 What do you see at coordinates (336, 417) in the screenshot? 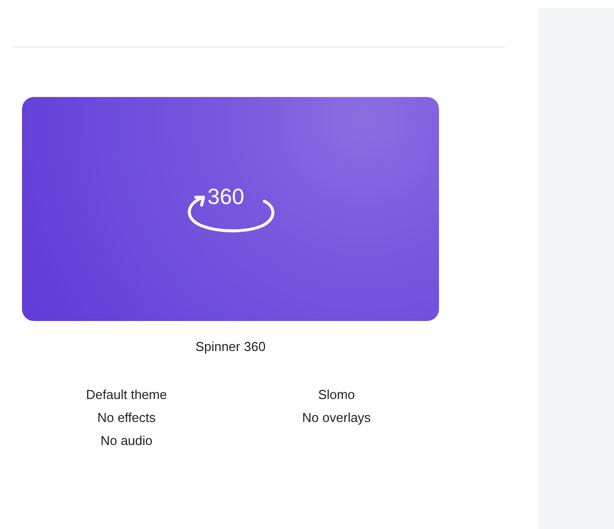
I see `setting-label: No overlays` at bounding box center [336, 417].